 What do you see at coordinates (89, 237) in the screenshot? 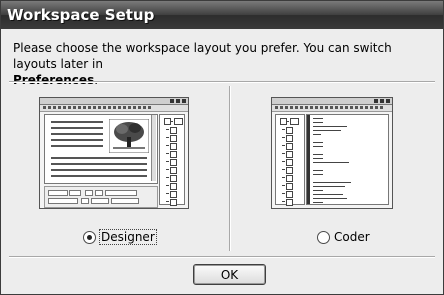
I see `designer-radio-button` at bounding box center [89, 237].